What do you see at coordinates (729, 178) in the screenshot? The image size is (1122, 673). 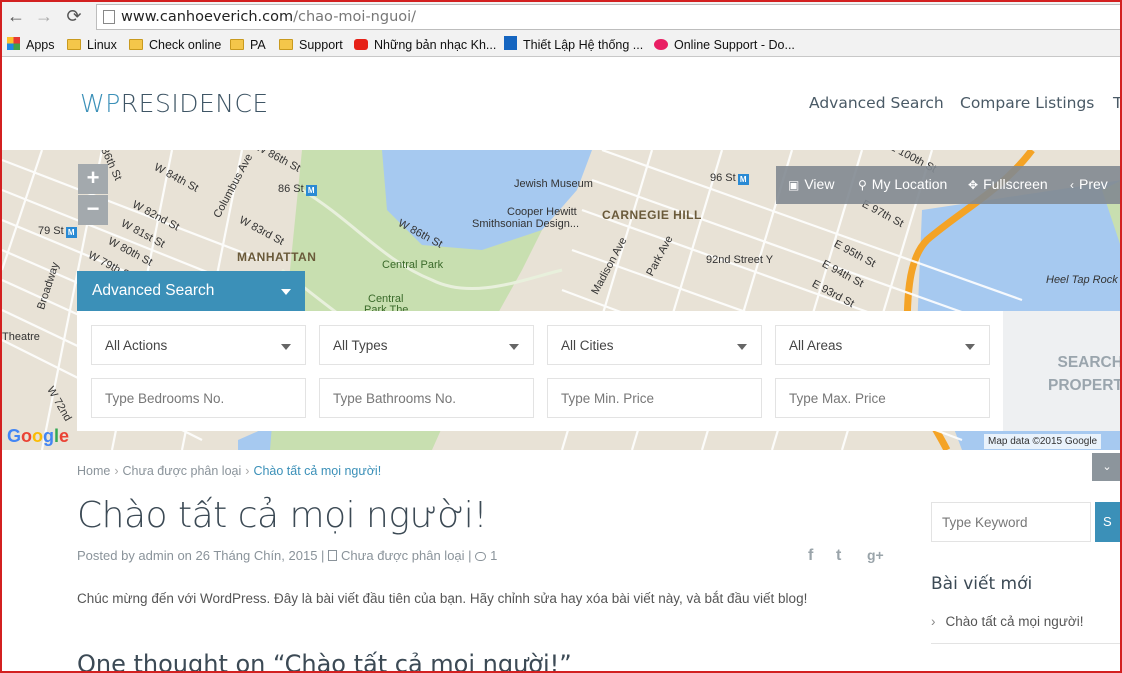 I see `map-label-96st: 96 St M` at bounding box center [729, 178].